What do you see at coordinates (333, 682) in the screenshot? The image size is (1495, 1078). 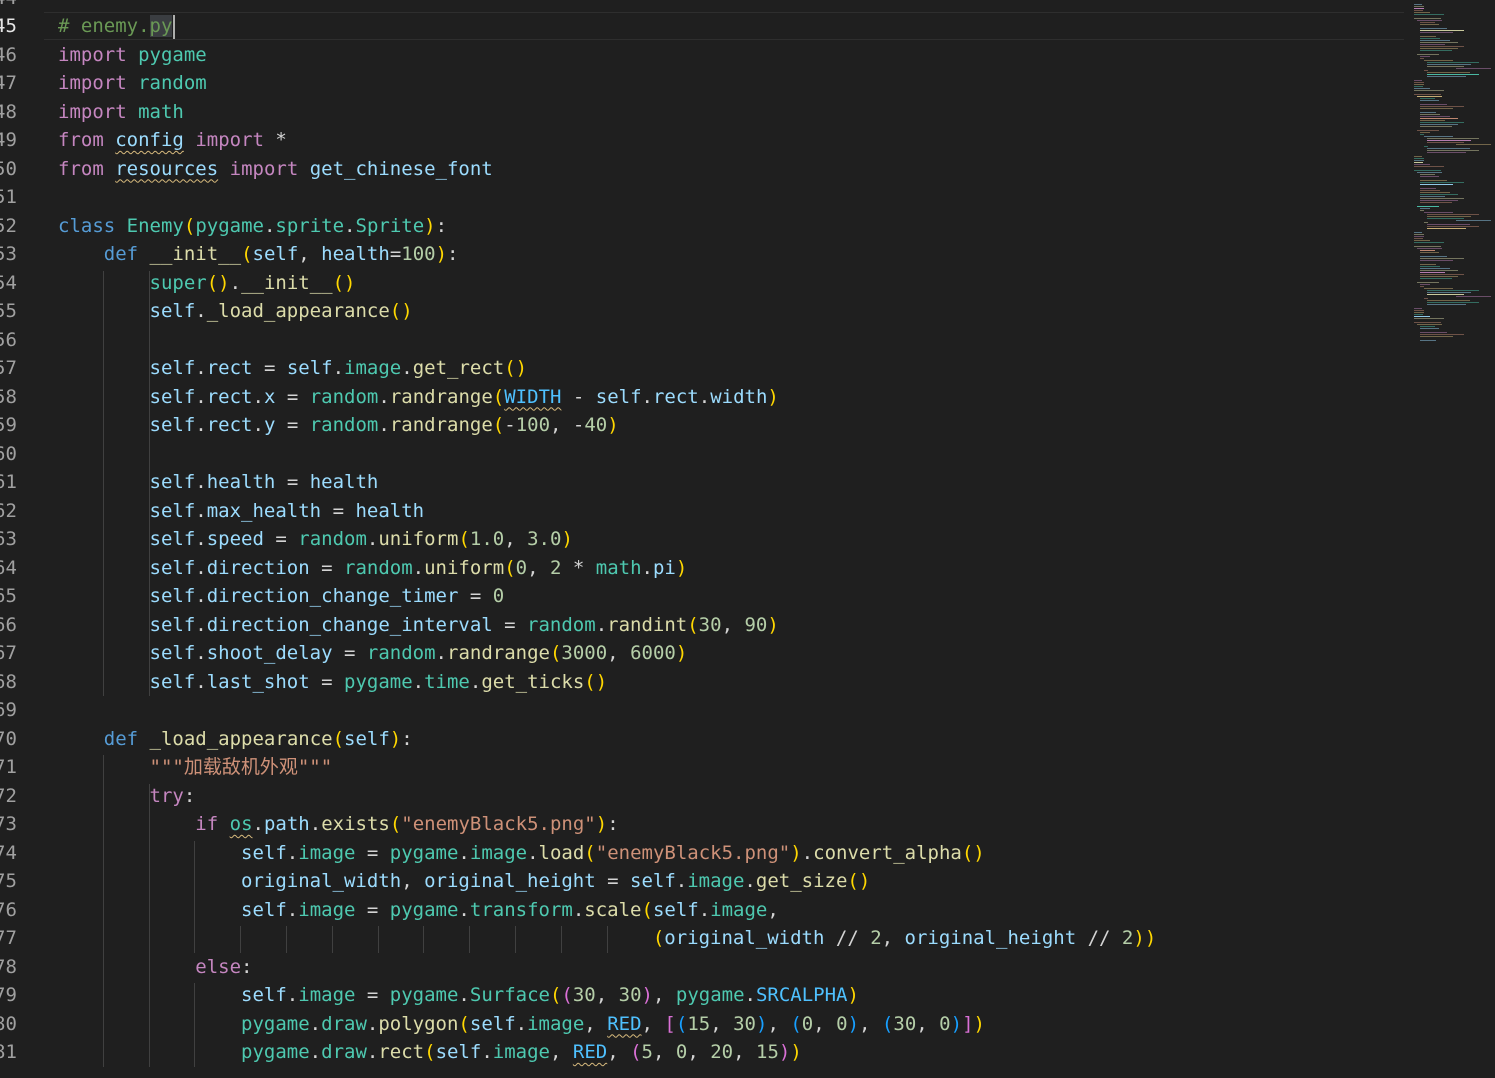 I see `code-line: self.last_shot = pygame.time.get_ticks()` at bounding box center [333, 682].